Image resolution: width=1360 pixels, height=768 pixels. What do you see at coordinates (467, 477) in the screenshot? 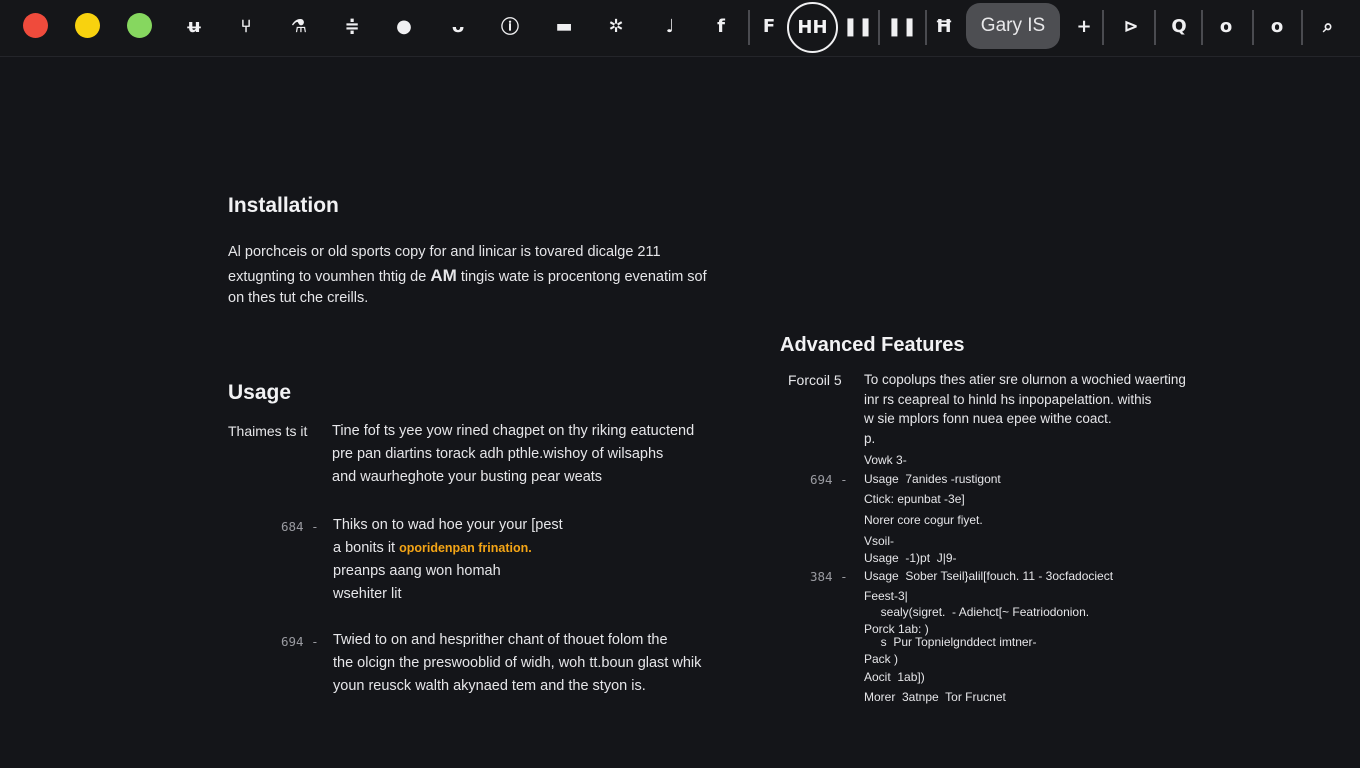
I see `text-line: and waurheghote your busting pear weats` at bounding box center [467, 477].